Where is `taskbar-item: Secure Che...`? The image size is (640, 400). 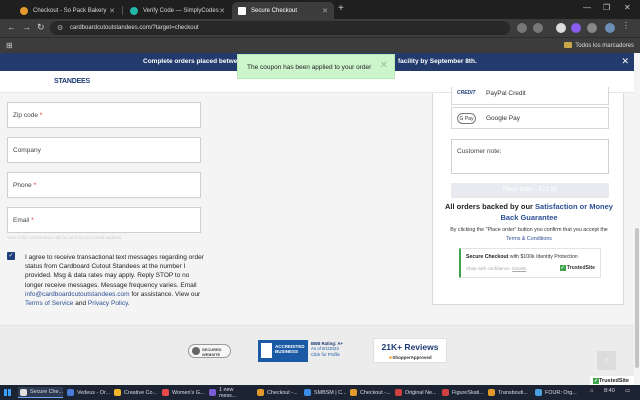
taskbar-item: Secure Che... is located at coordinates (40, 392).